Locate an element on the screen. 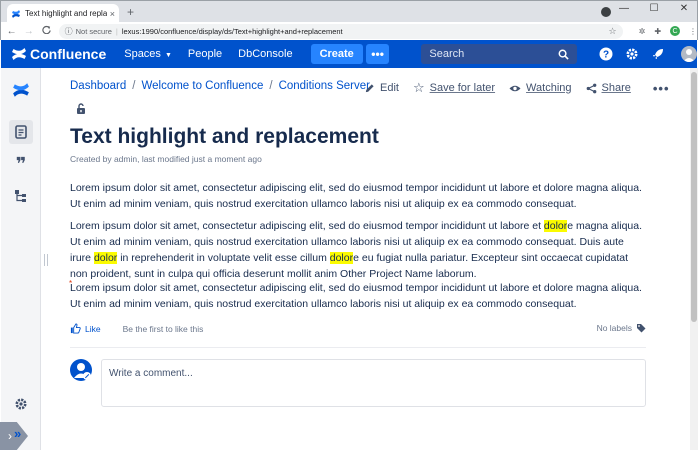 The image size is (698, 450). help-icon: ? is located at coordinates (606, 54).